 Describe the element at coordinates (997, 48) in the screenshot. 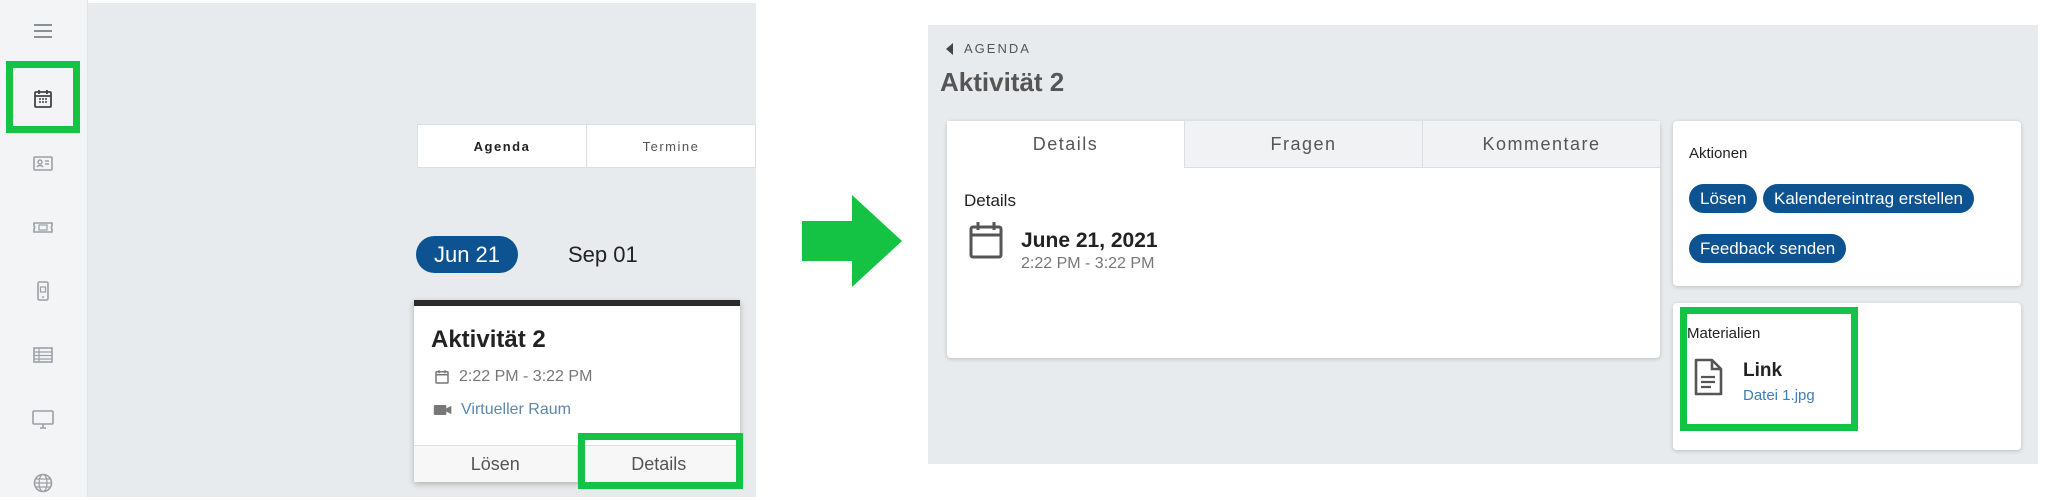

I see `breadcrumb-agenda: AGENDA` at that location.